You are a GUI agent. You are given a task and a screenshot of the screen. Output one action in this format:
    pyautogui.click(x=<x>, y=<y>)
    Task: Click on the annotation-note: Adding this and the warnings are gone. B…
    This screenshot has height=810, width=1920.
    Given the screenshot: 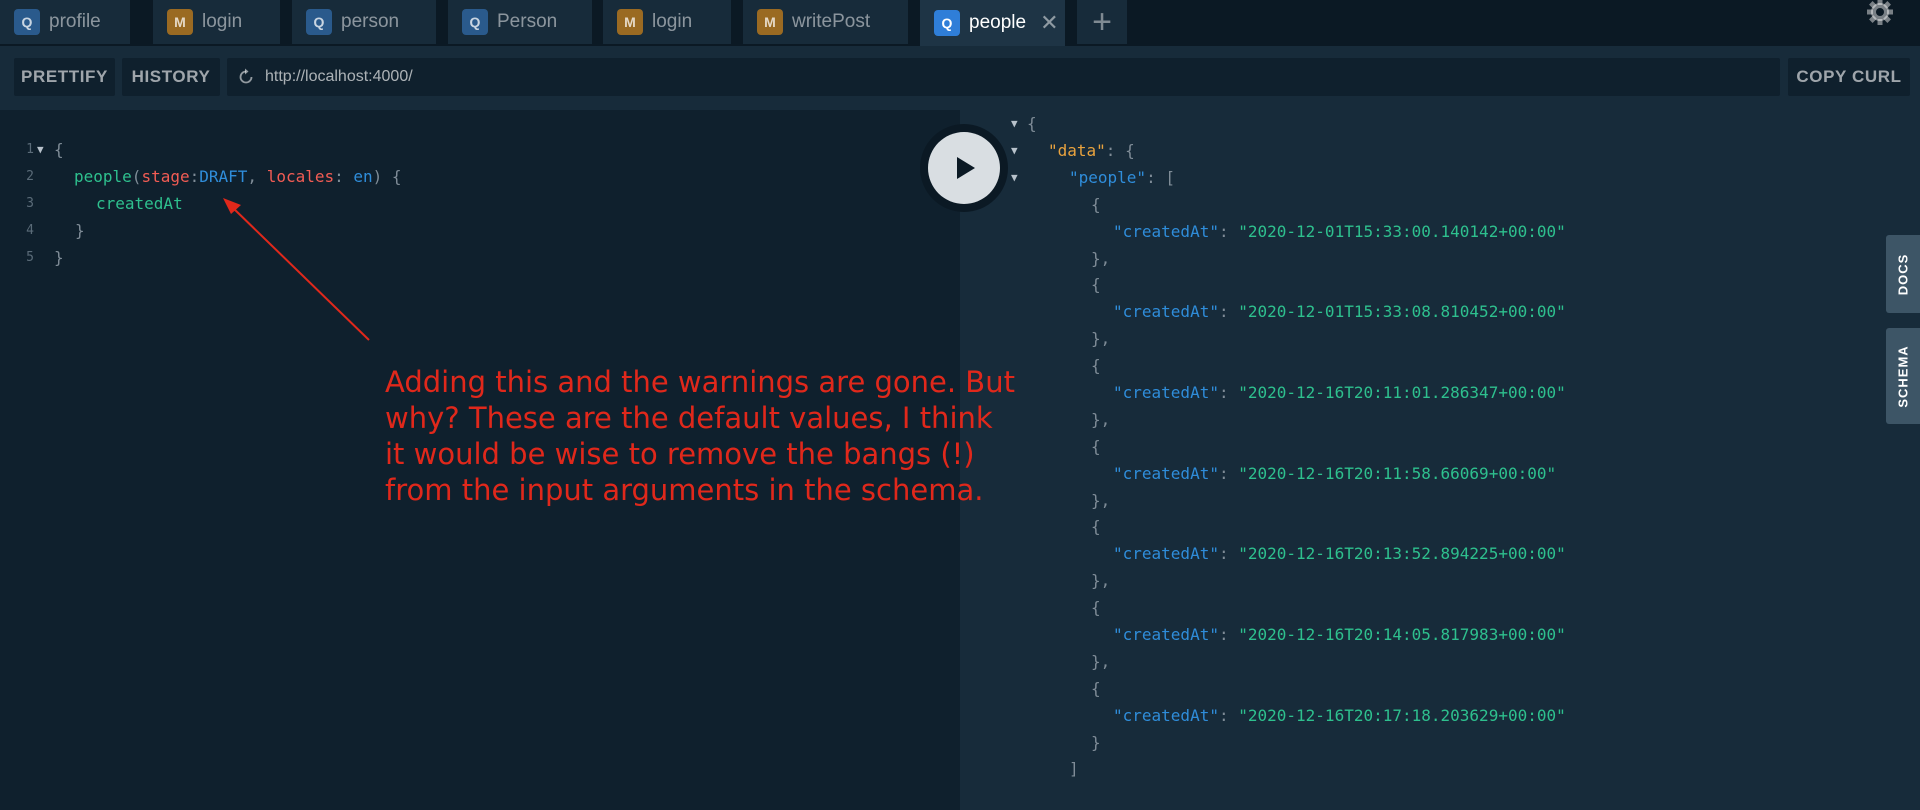 What is the action you would take?
    pyautogui.click(x=730, y=436)
    